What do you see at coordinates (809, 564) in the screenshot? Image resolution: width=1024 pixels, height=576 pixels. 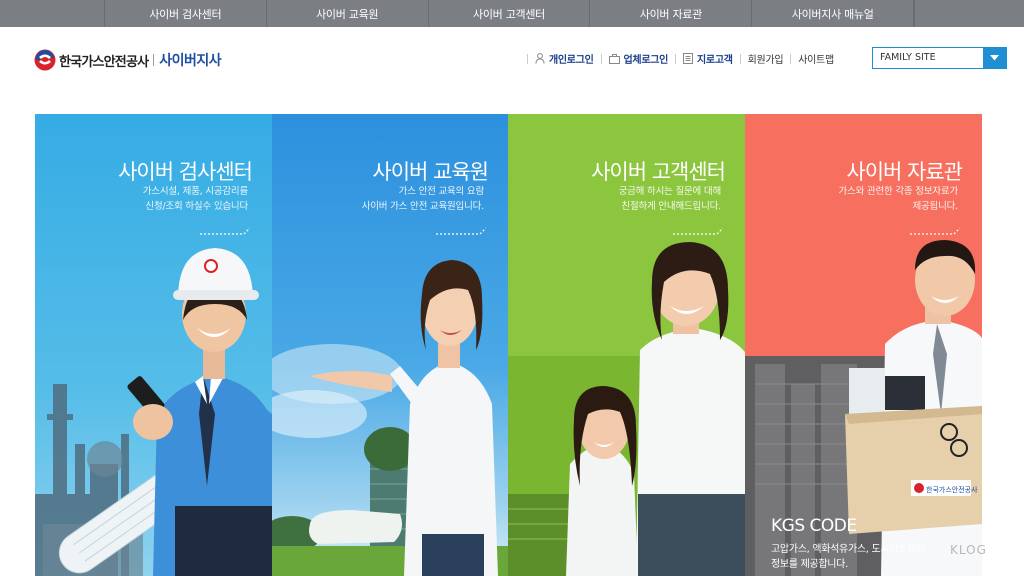 I see `kgs-desc-line: 정보를 제공합니다.` at bounding box center [809, 564].